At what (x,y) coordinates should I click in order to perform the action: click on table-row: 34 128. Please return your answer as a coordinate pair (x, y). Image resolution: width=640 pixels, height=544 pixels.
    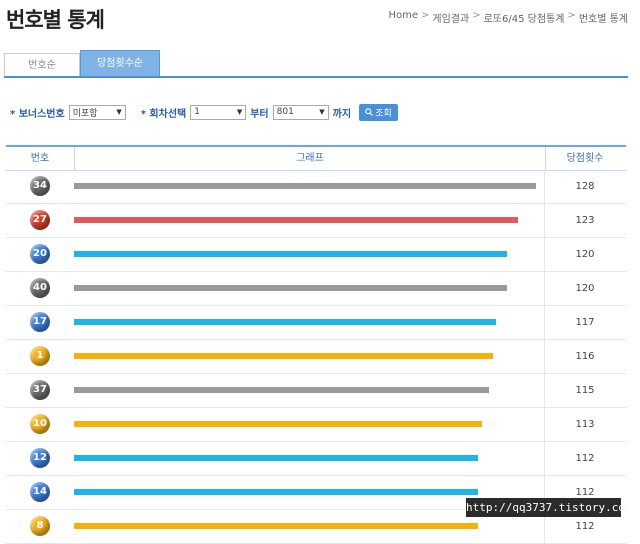
    Looking at the image, I should click on (316, 187).